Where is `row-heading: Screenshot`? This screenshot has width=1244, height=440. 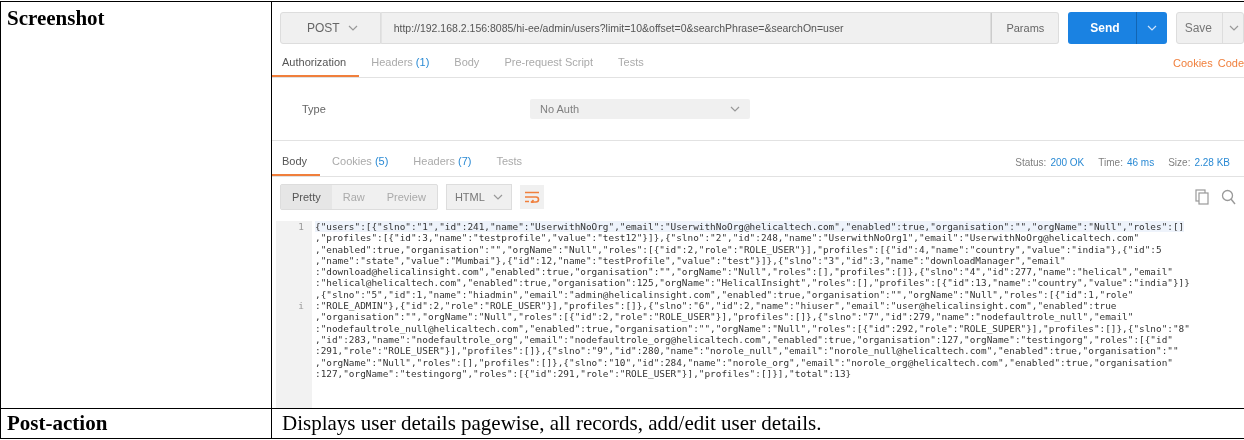
row-heading: Screenshot is located at coordinates (55, 18).